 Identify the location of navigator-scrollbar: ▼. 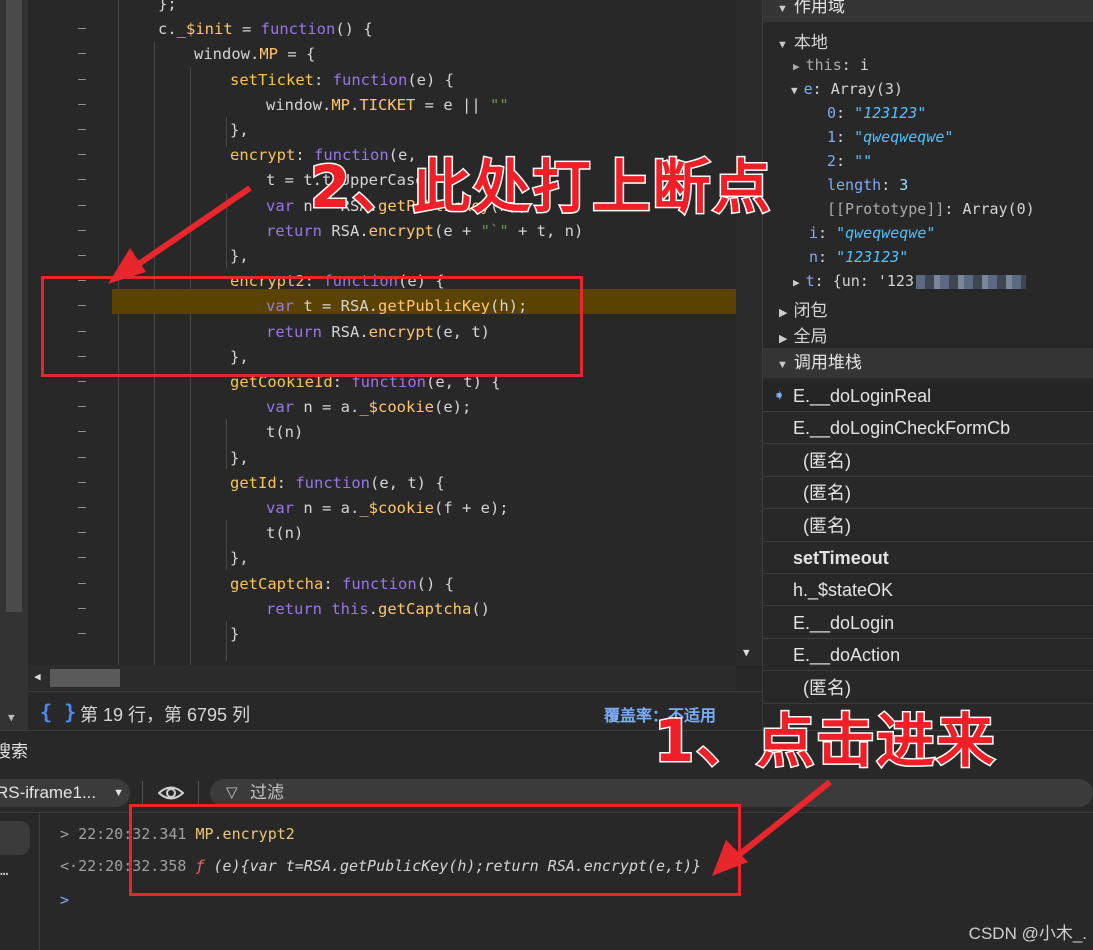
(14, 365).